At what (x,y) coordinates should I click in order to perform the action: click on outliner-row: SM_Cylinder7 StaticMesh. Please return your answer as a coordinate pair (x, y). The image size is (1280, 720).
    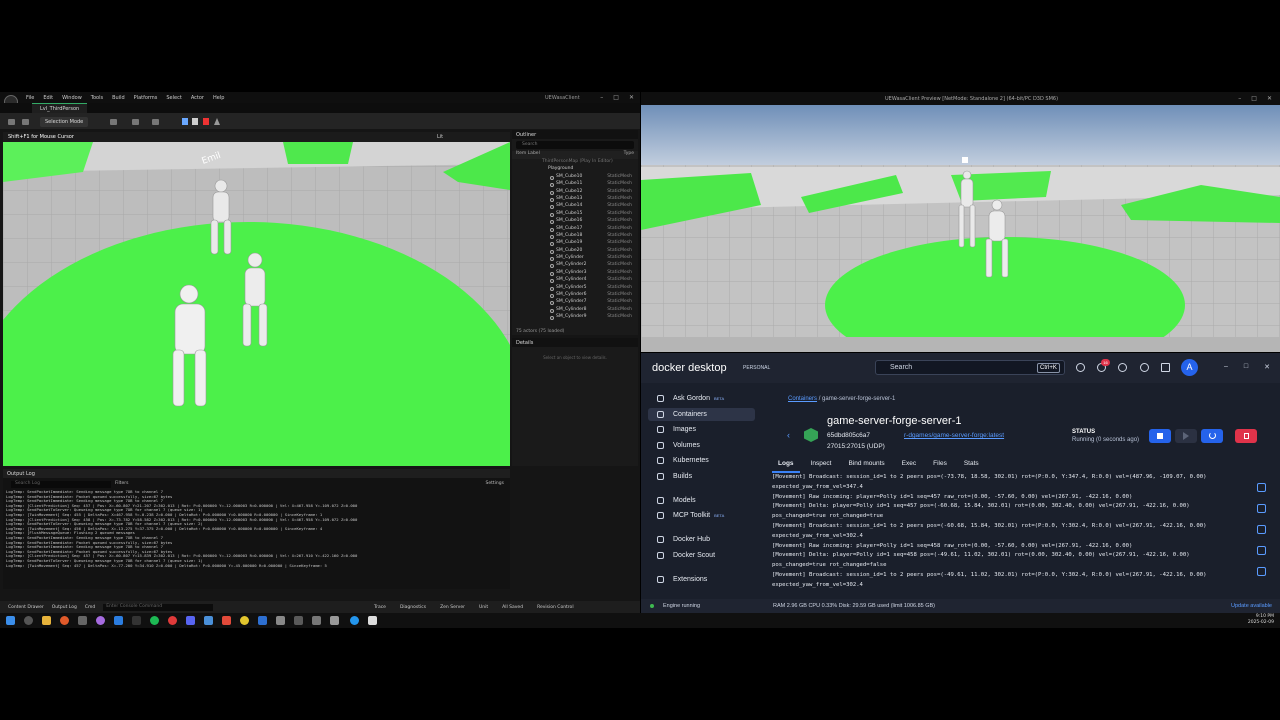
    Looking at the image, I should click on (575, 302).